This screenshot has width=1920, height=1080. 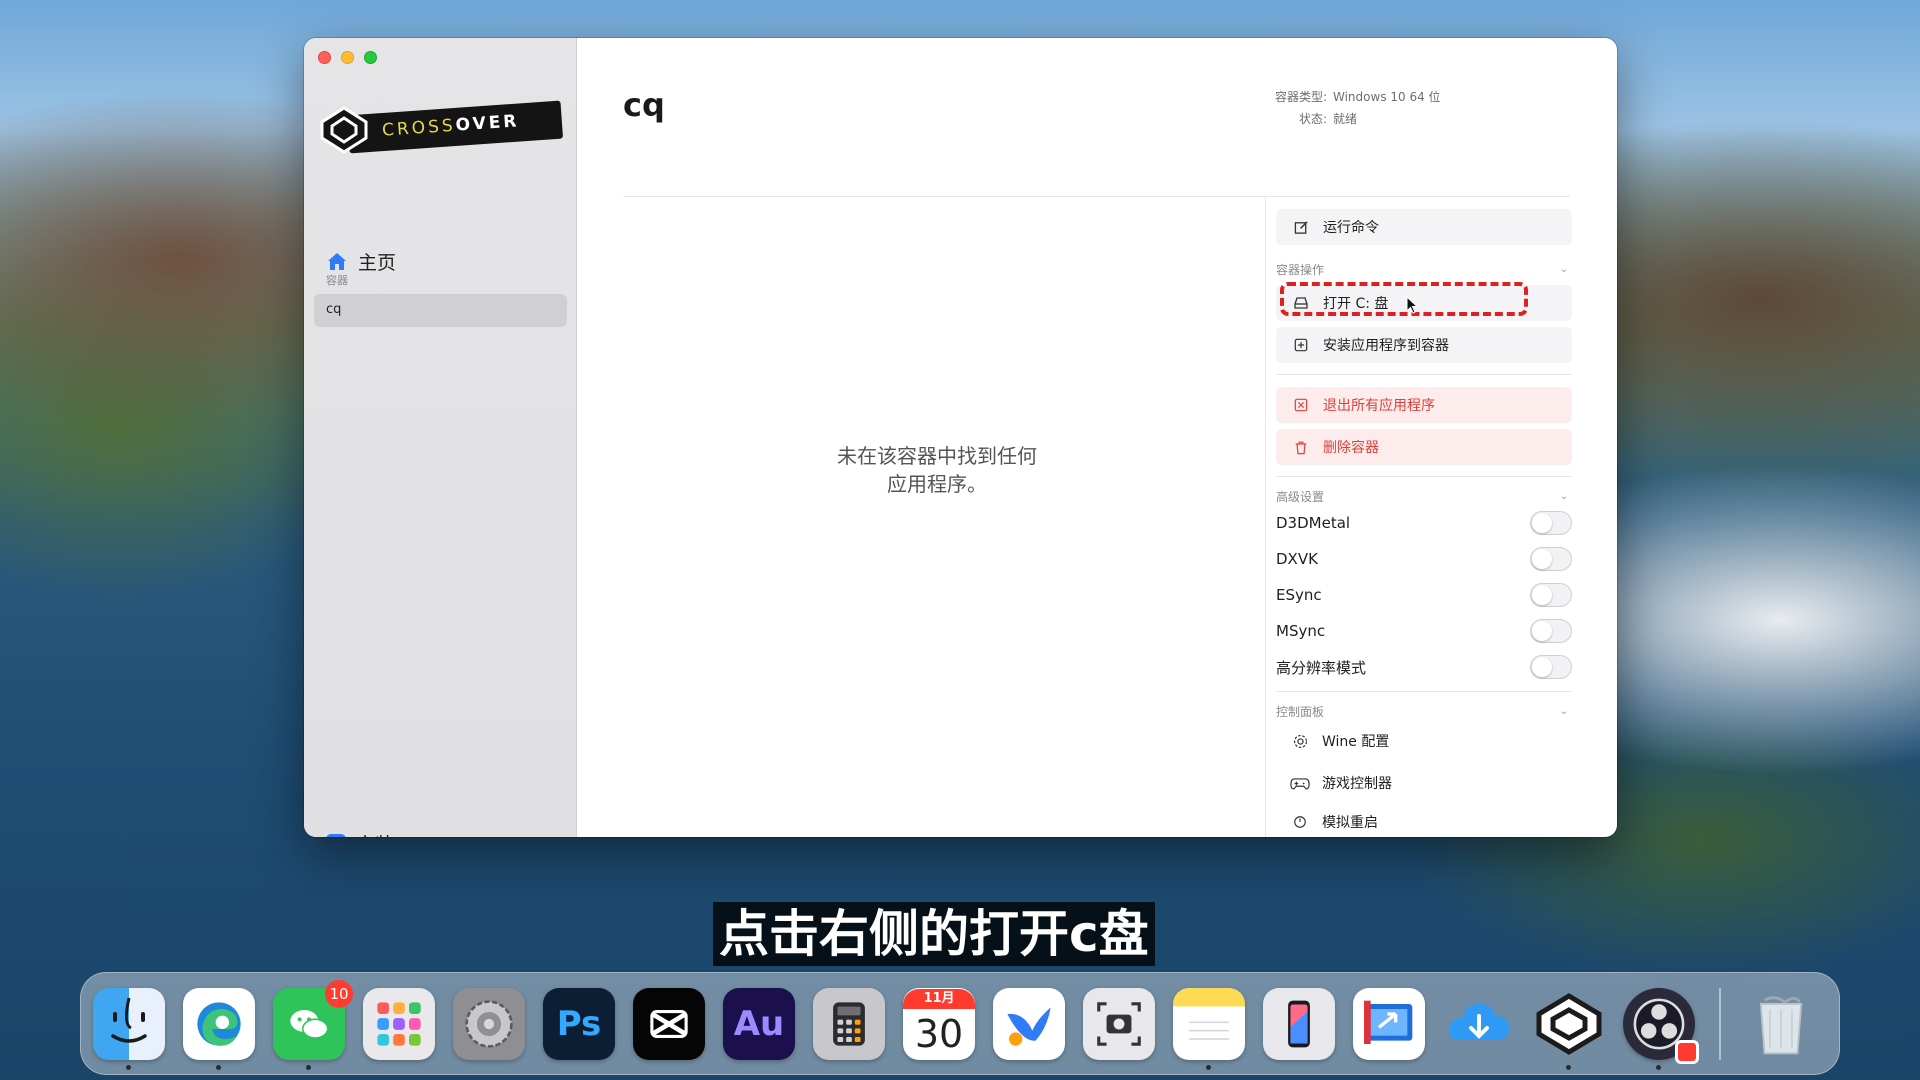 I want to click on open-c-drive-button: 打开 C: 盘, so click(x=1424, y=301).